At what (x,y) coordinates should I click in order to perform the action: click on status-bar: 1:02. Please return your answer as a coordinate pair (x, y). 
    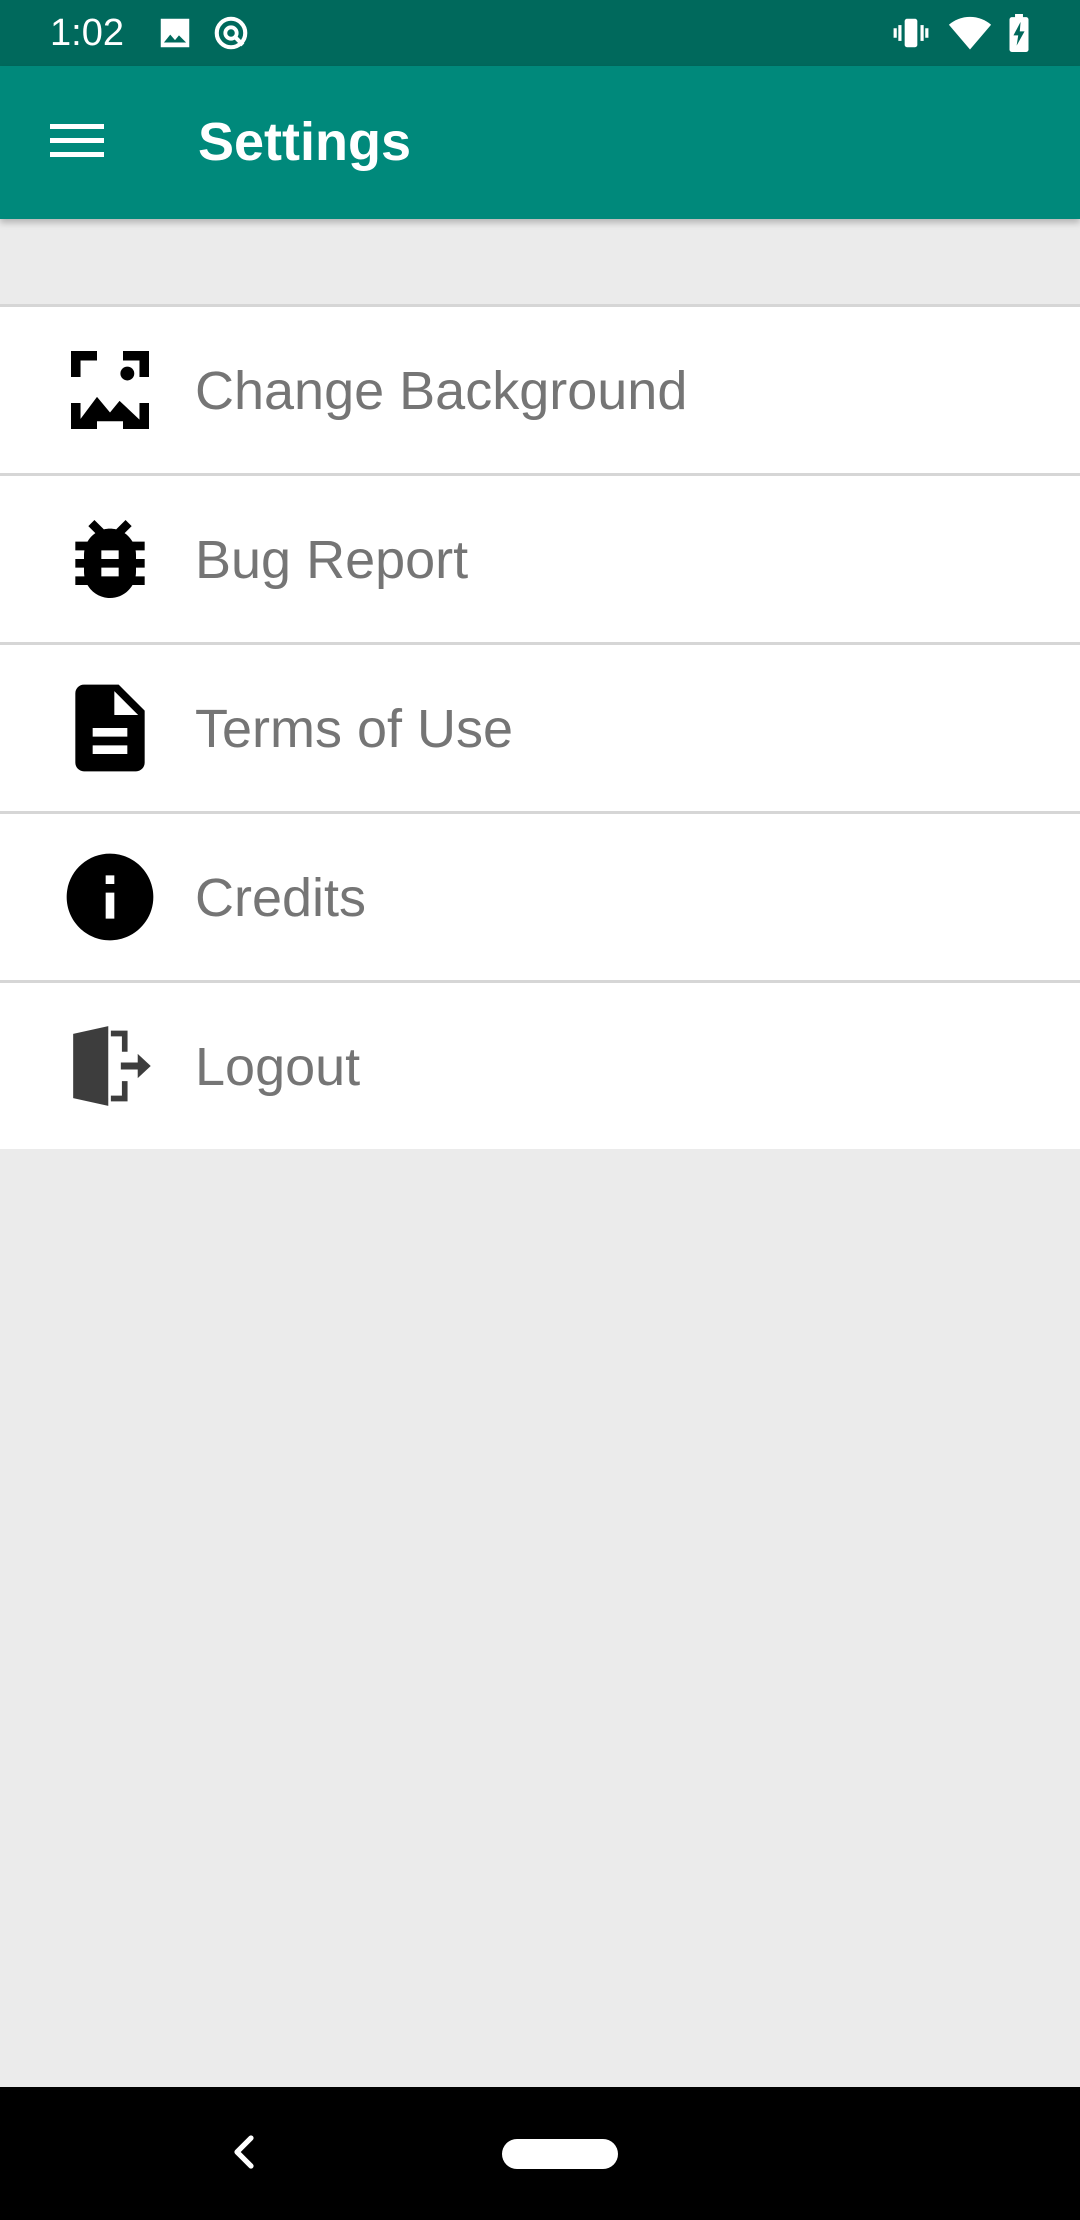
    Looking at the image, I should click on (540, 33).